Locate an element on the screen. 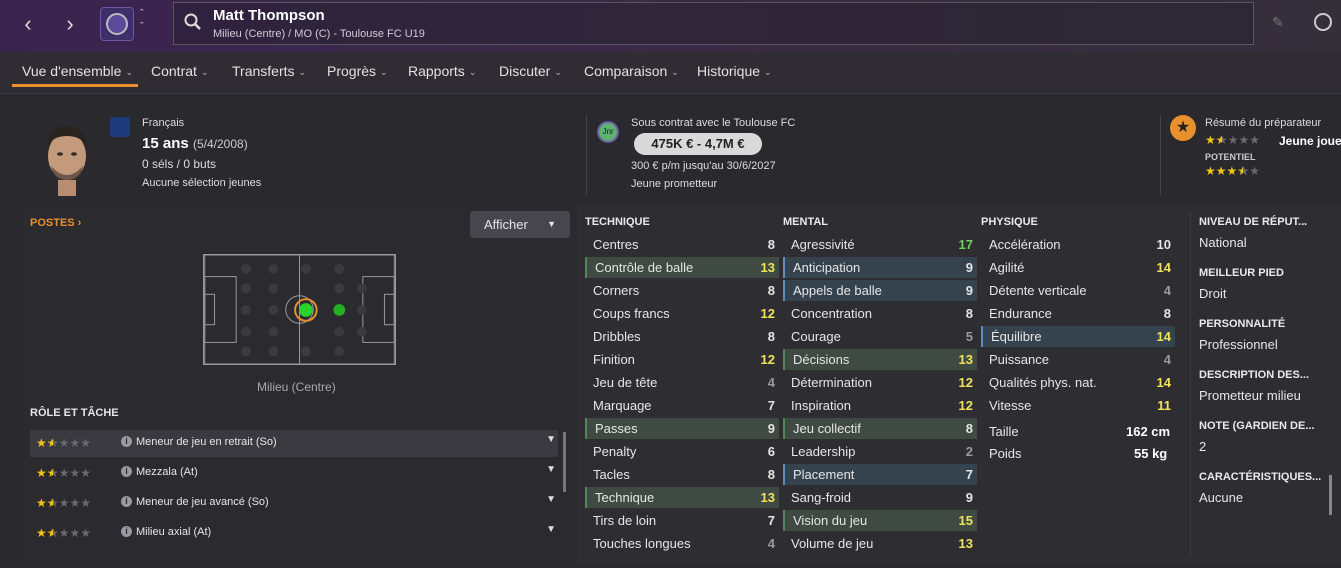  role-row: ★★★★★★ i Meneur de jeu en retrait (So) ▼ is located at coordinates (294, 443).